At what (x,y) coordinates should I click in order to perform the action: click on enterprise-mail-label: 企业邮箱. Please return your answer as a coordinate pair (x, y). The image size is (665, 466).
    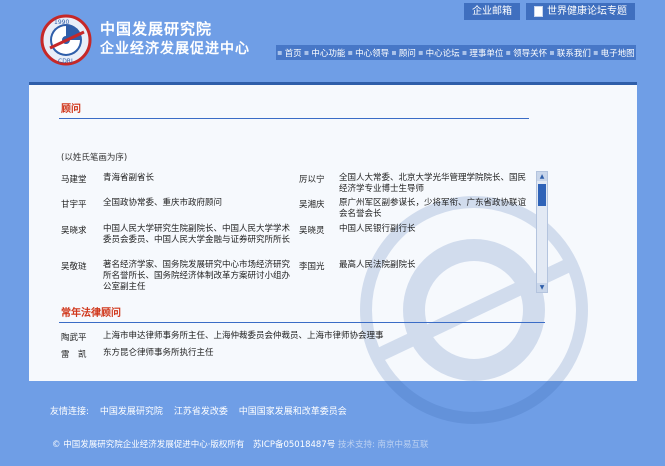
    Looking at the image, I should click on (492, 11).